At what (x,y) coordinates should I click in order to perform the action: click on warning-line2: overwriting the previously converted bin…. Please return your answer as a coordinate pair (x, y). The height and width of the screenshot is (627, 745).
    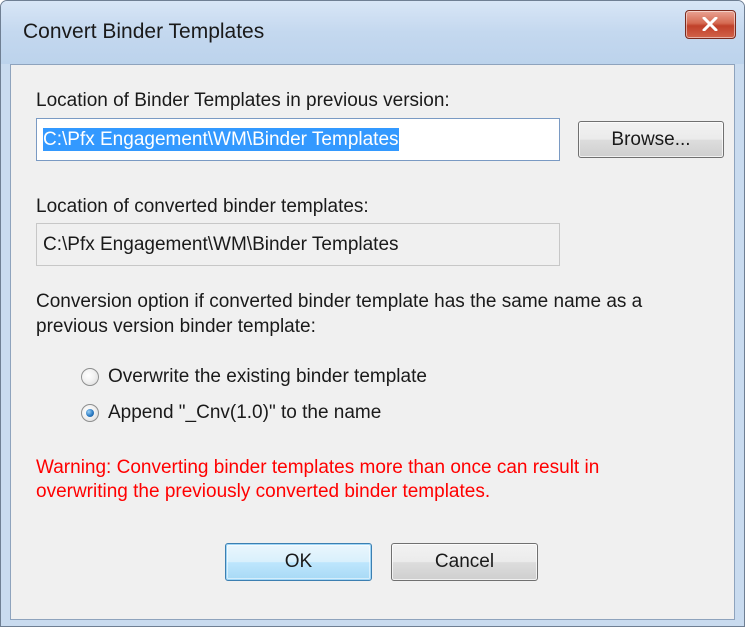
    Looking at the image, I should click on (263, 491).